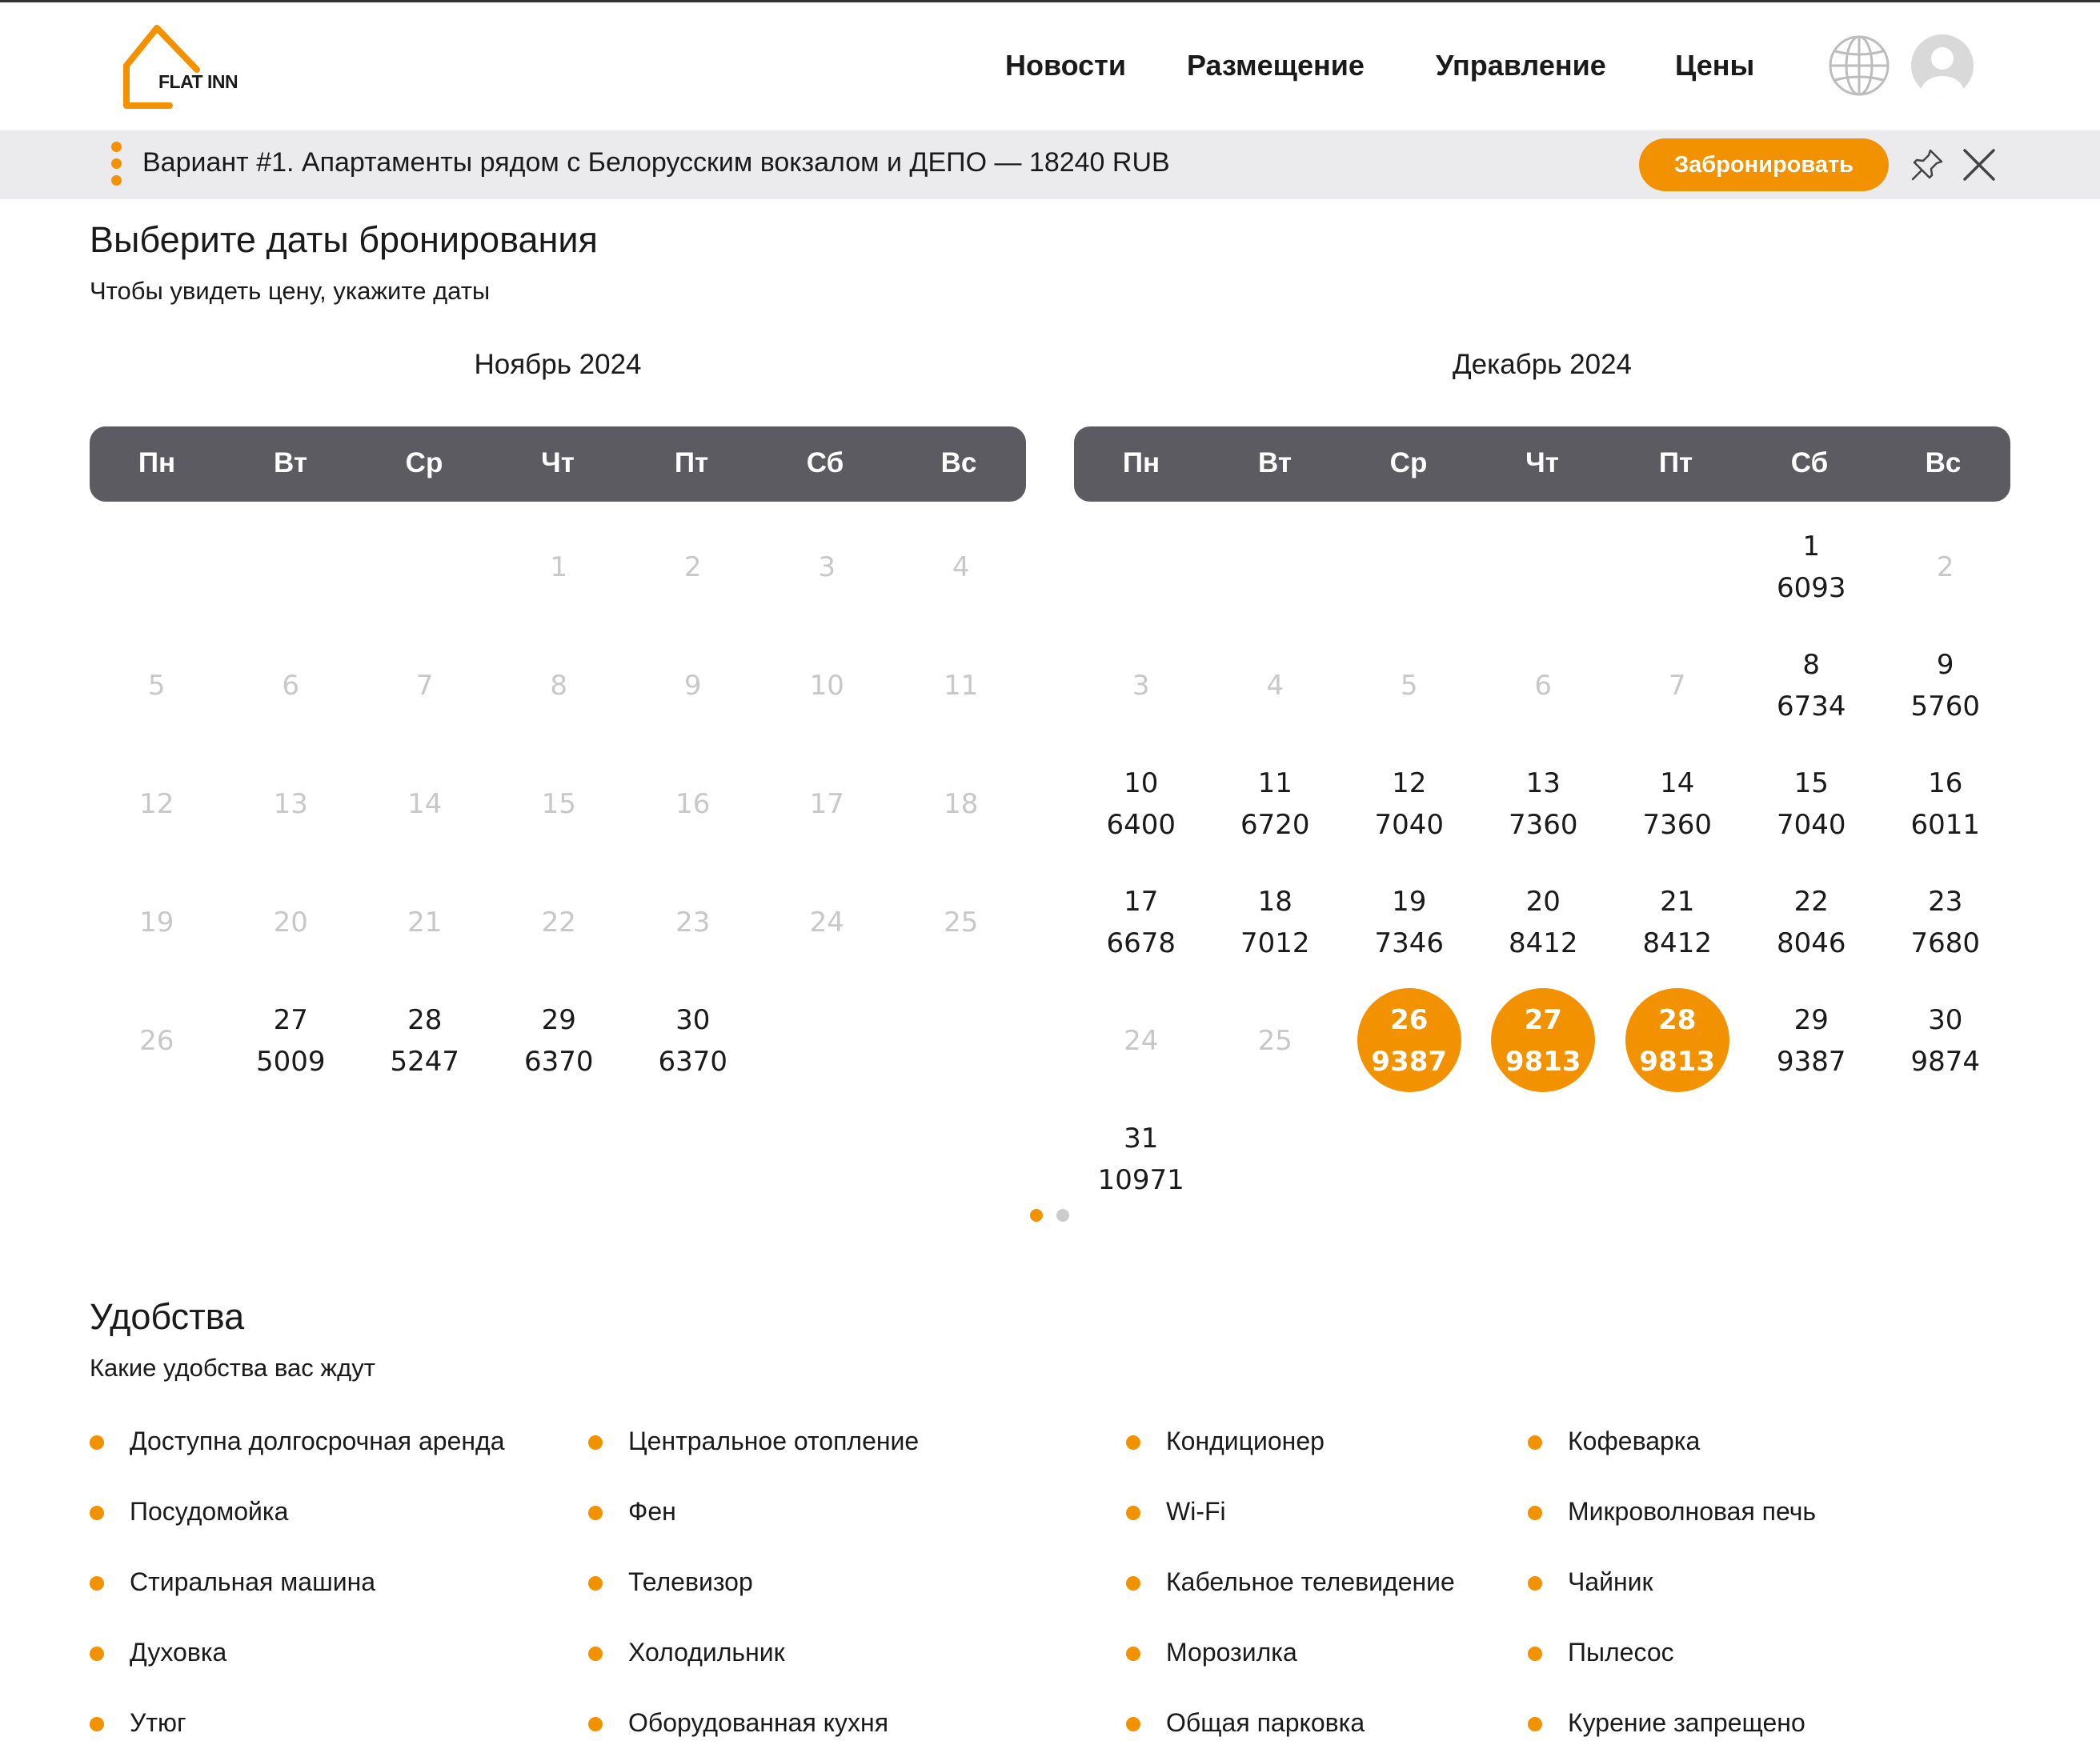  I want to click on calendar-day: 8, so click(559, 685).